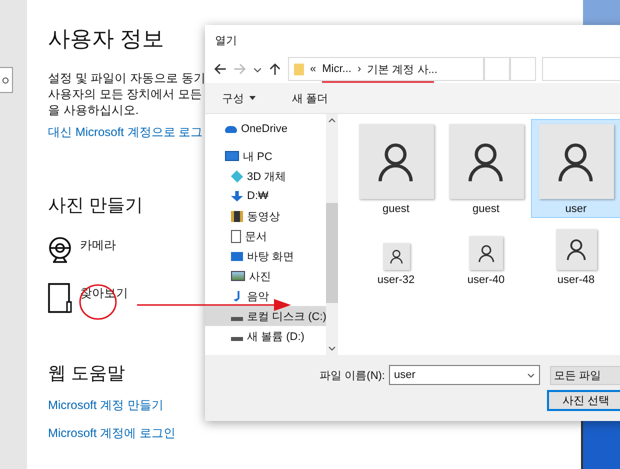 This screenshot has height=469, width=620. I want to click on scroll-down-icon, so click(332, 348).